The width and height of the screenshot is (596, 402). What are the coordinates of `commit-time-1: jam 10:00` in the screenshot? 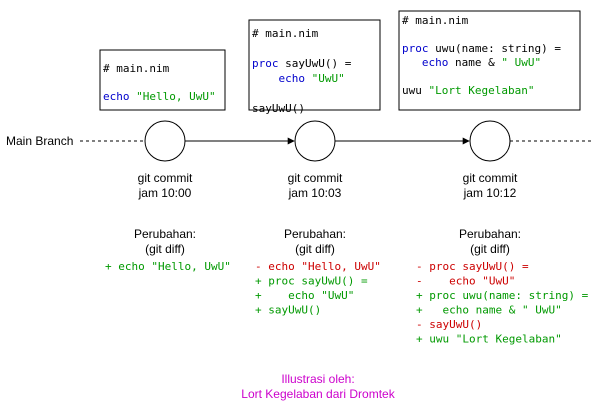 It's located at (165, 193).